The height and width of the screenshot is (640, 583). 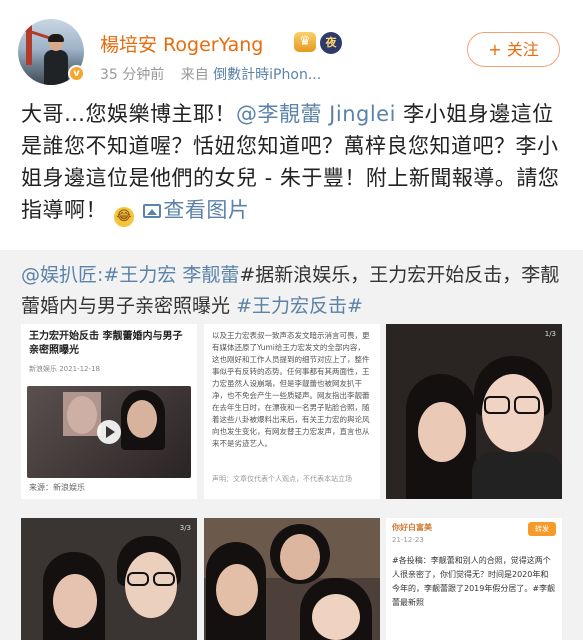 I want to click on laugh-emoji-icon: 😂, so click(x=124, y=217).